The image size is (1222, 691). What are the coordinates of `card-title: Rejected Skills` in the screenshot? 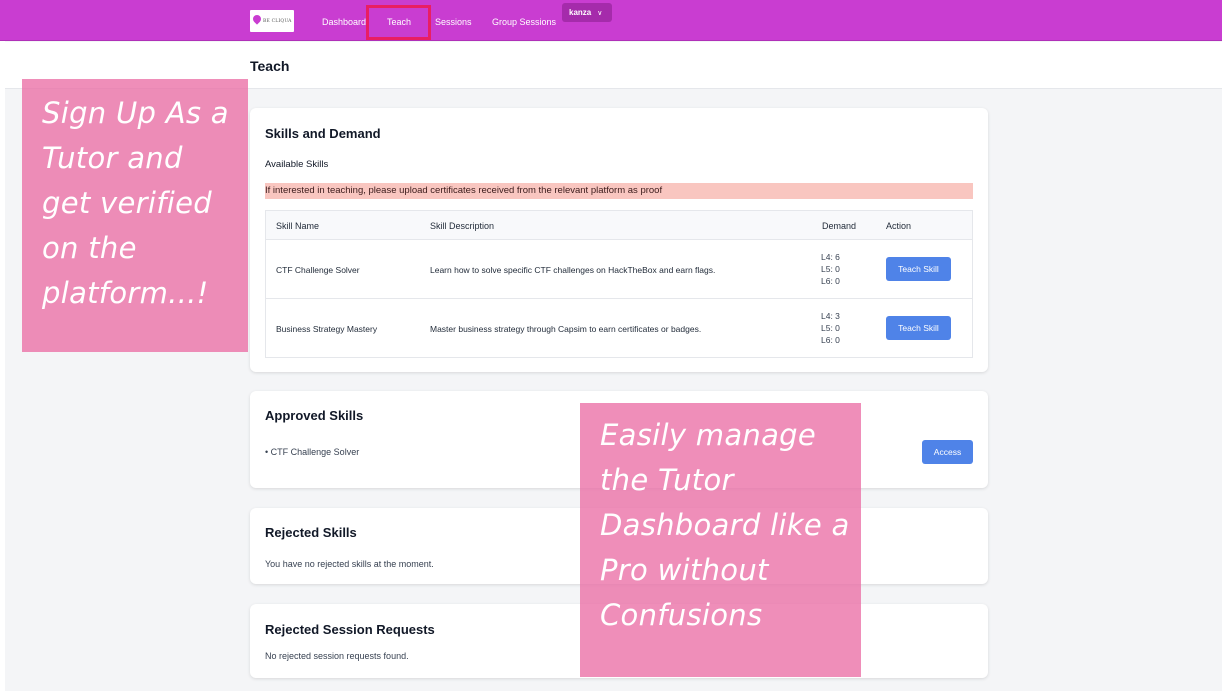 It's located at (311, 532).